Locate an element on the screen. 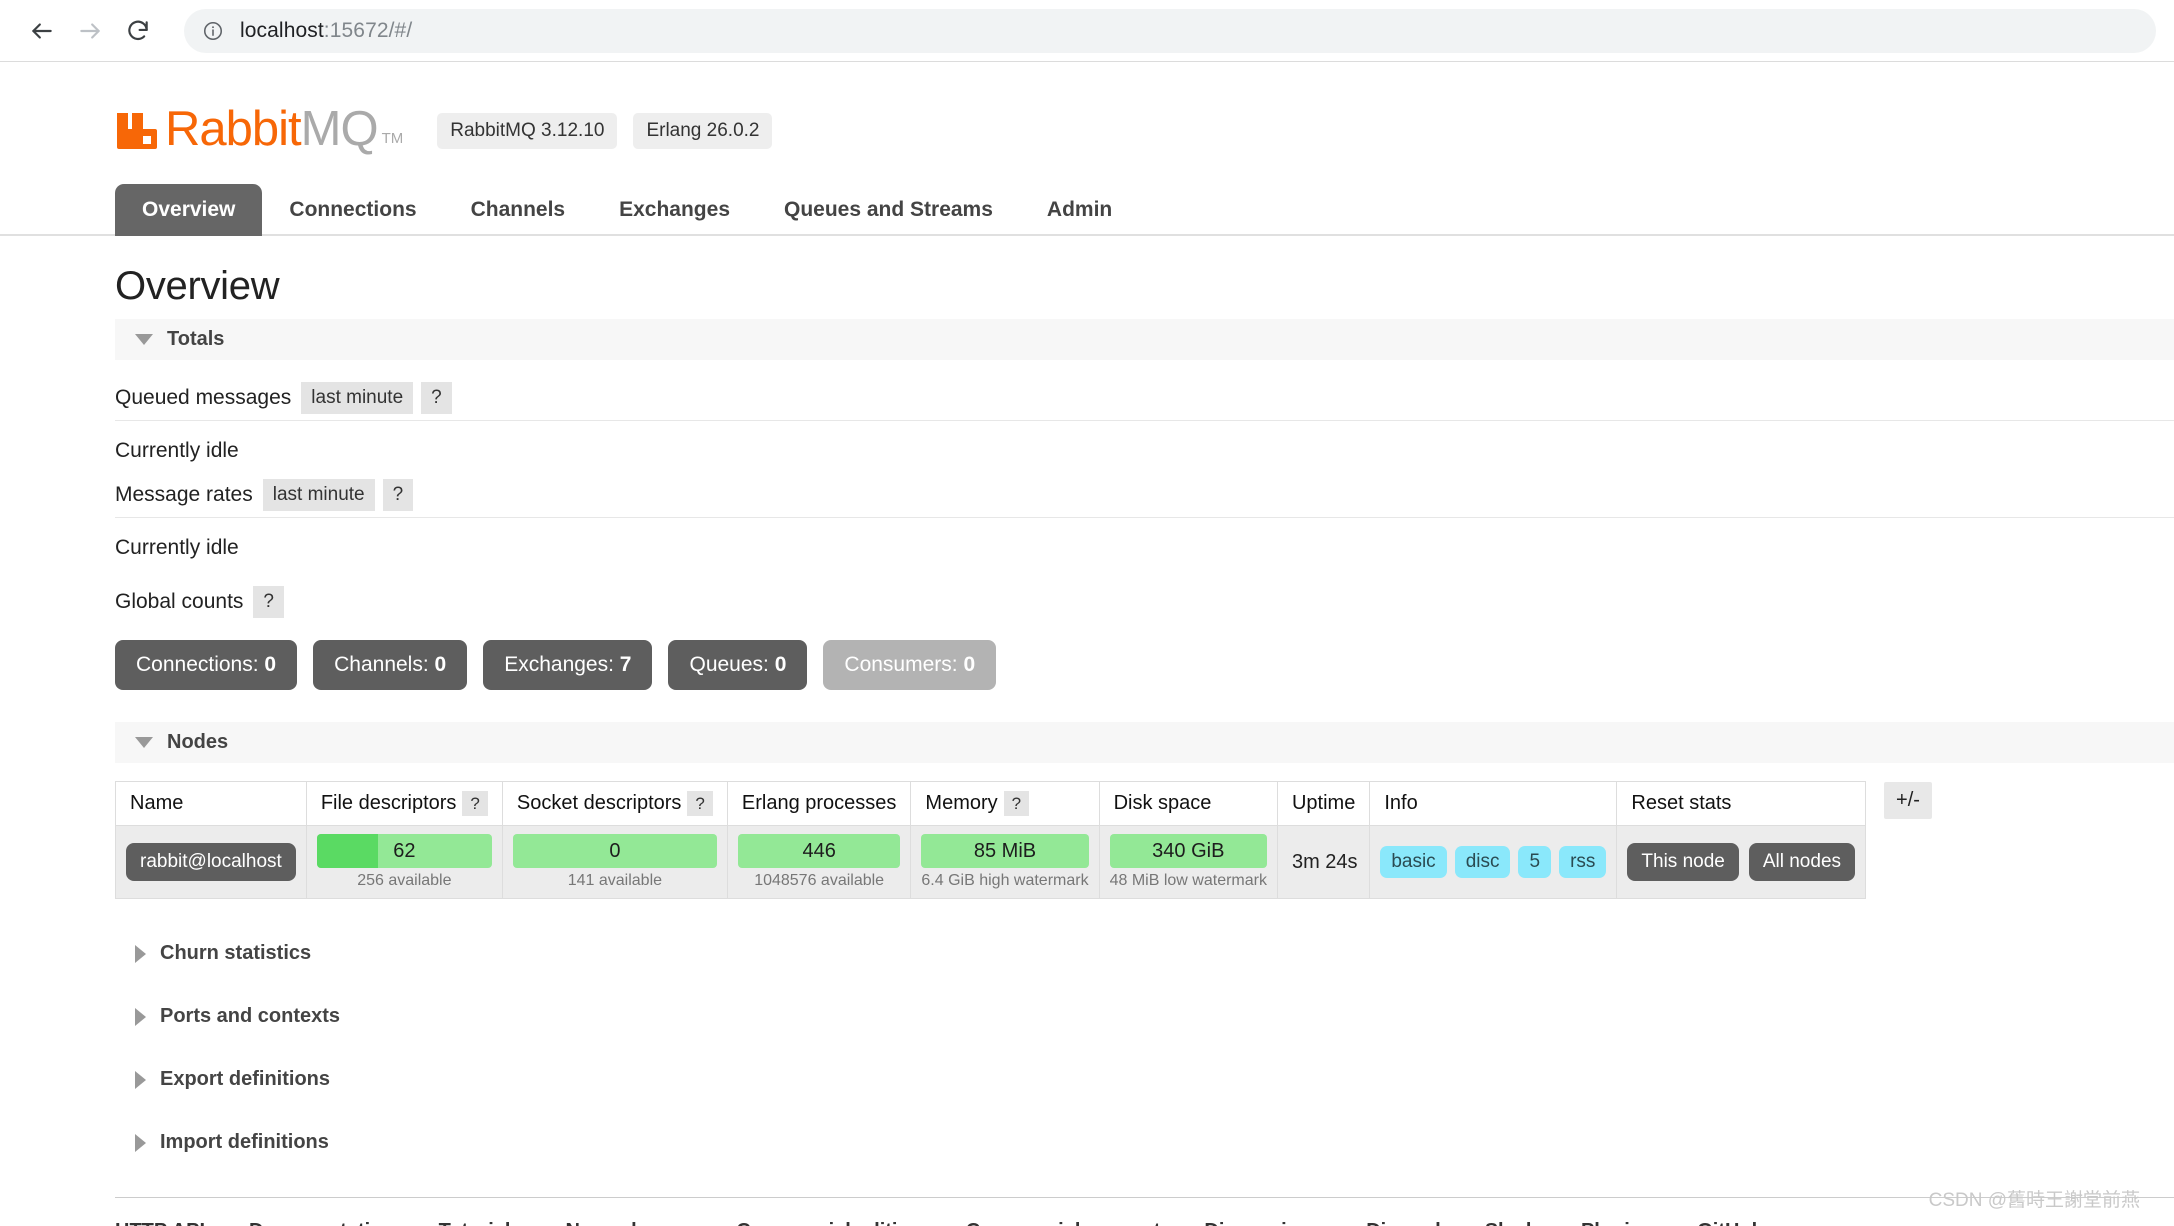 Image resolution: width=2174 pixels, height=1226 pixels. count-button-channels: Channels: 0 is located at coordinates (390, 665).